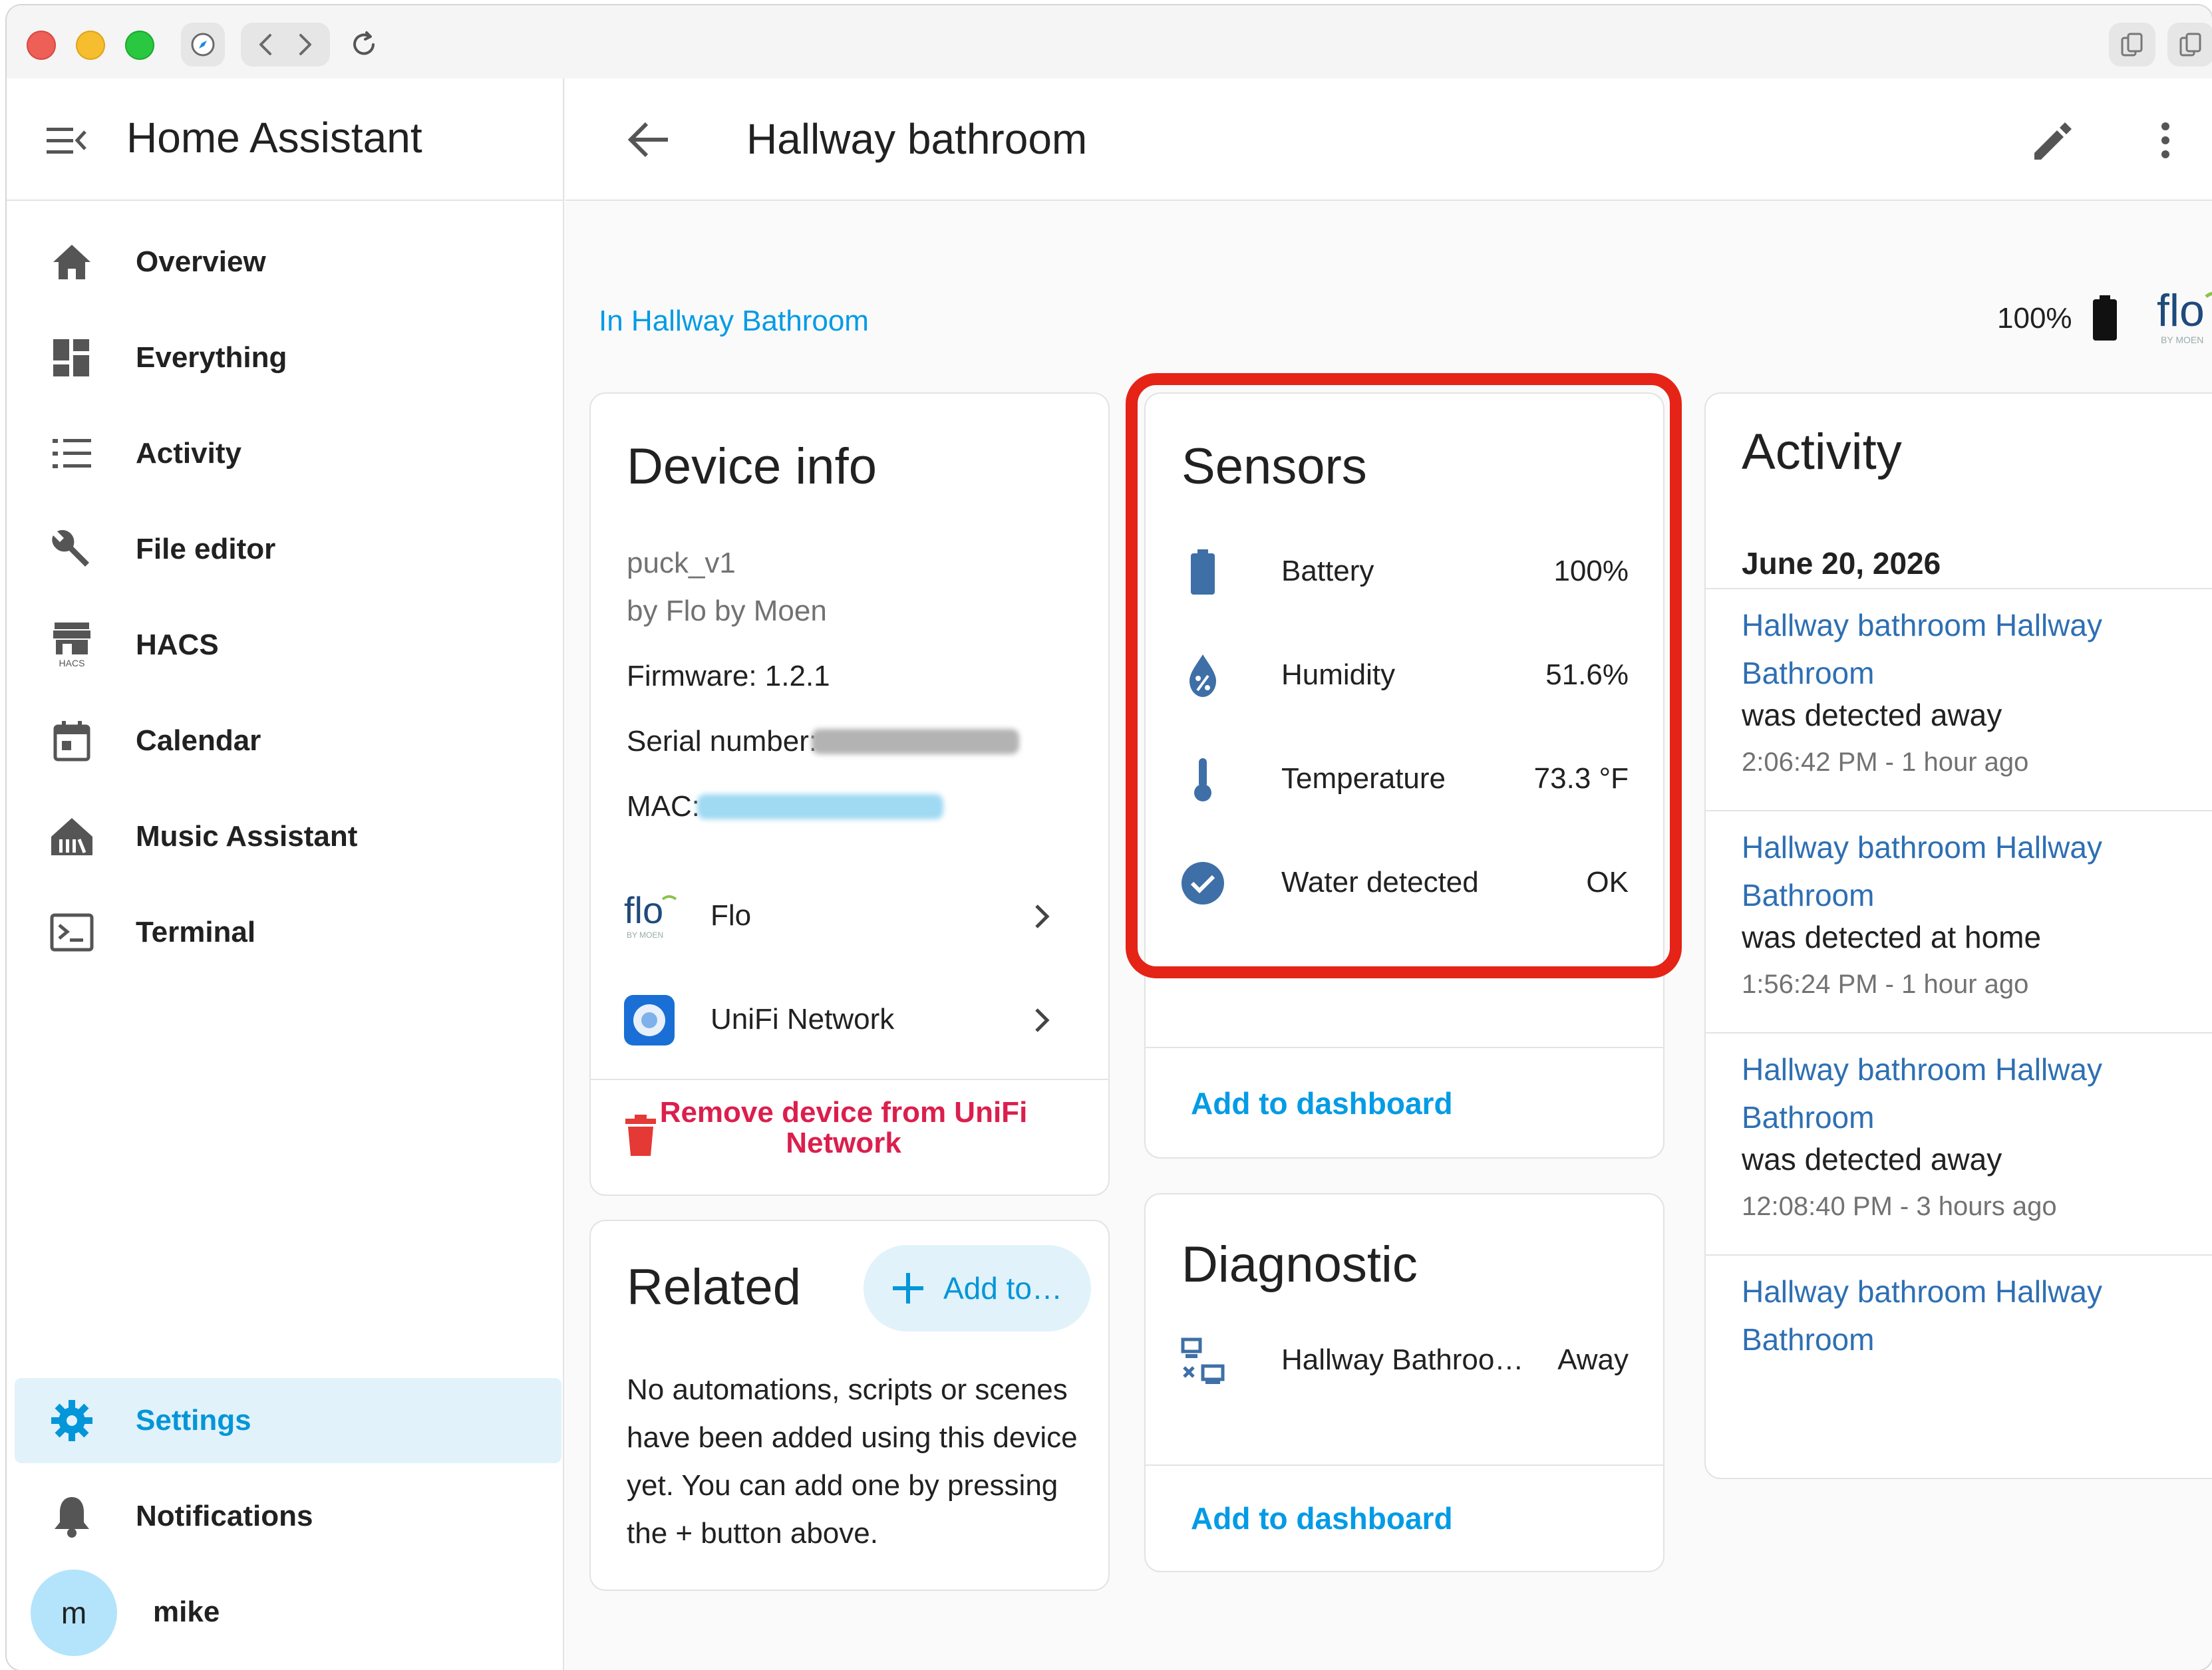 This screenshot has width=2212, height=1670. What do you see at coordinates (843, 1127) in the screenshot?
I see `remove-device-label: Remove device from UniFi Network` at bounding box center [843, 1127].